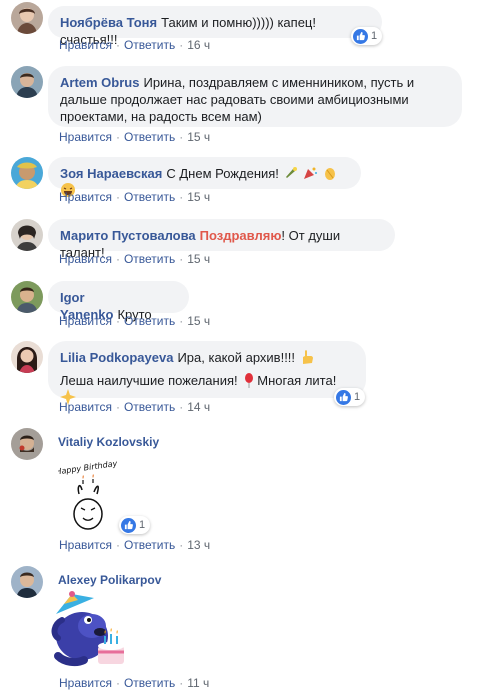 The width and height of the screenshot is (497, 693). What do you see at coordinates (99, 82) in the screenshot?
I see `comment-author: Artem Obrus` at bounding box center [99, 82].